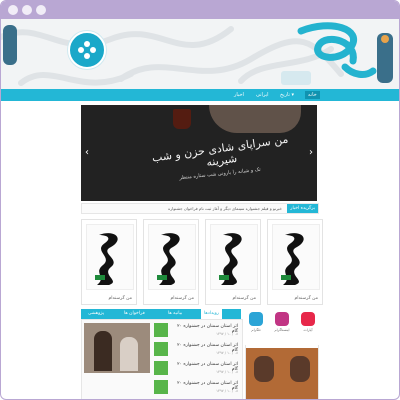 The height and width of the screenshot is (400, 400). Describe the element at coordinates (302, 208) in the screenshot. I see `ticker-label: برگزیده اخبار` at that location.